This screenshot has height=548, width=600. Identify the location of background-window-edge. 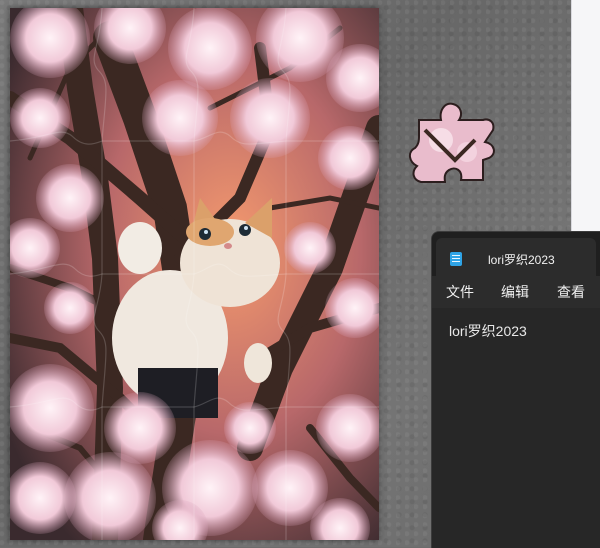
(585, 116).